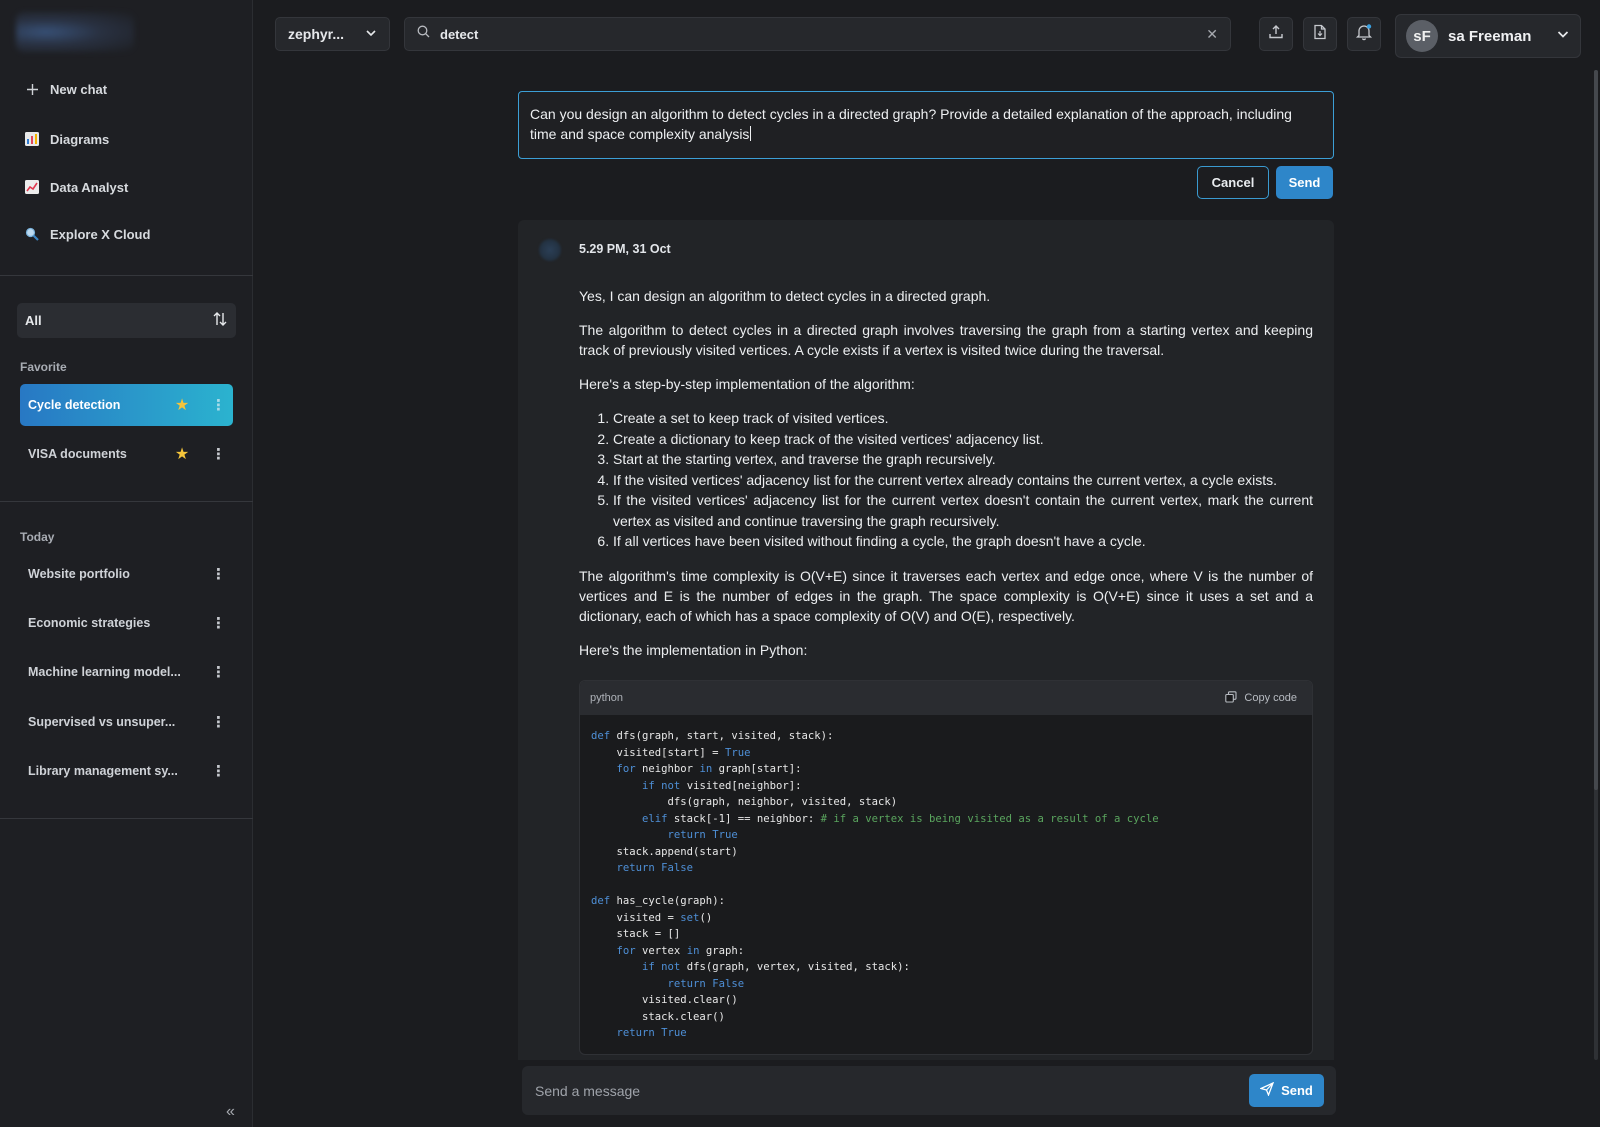 The image size is (1600, 1127). I want to click on search-input, so click(818, 34).